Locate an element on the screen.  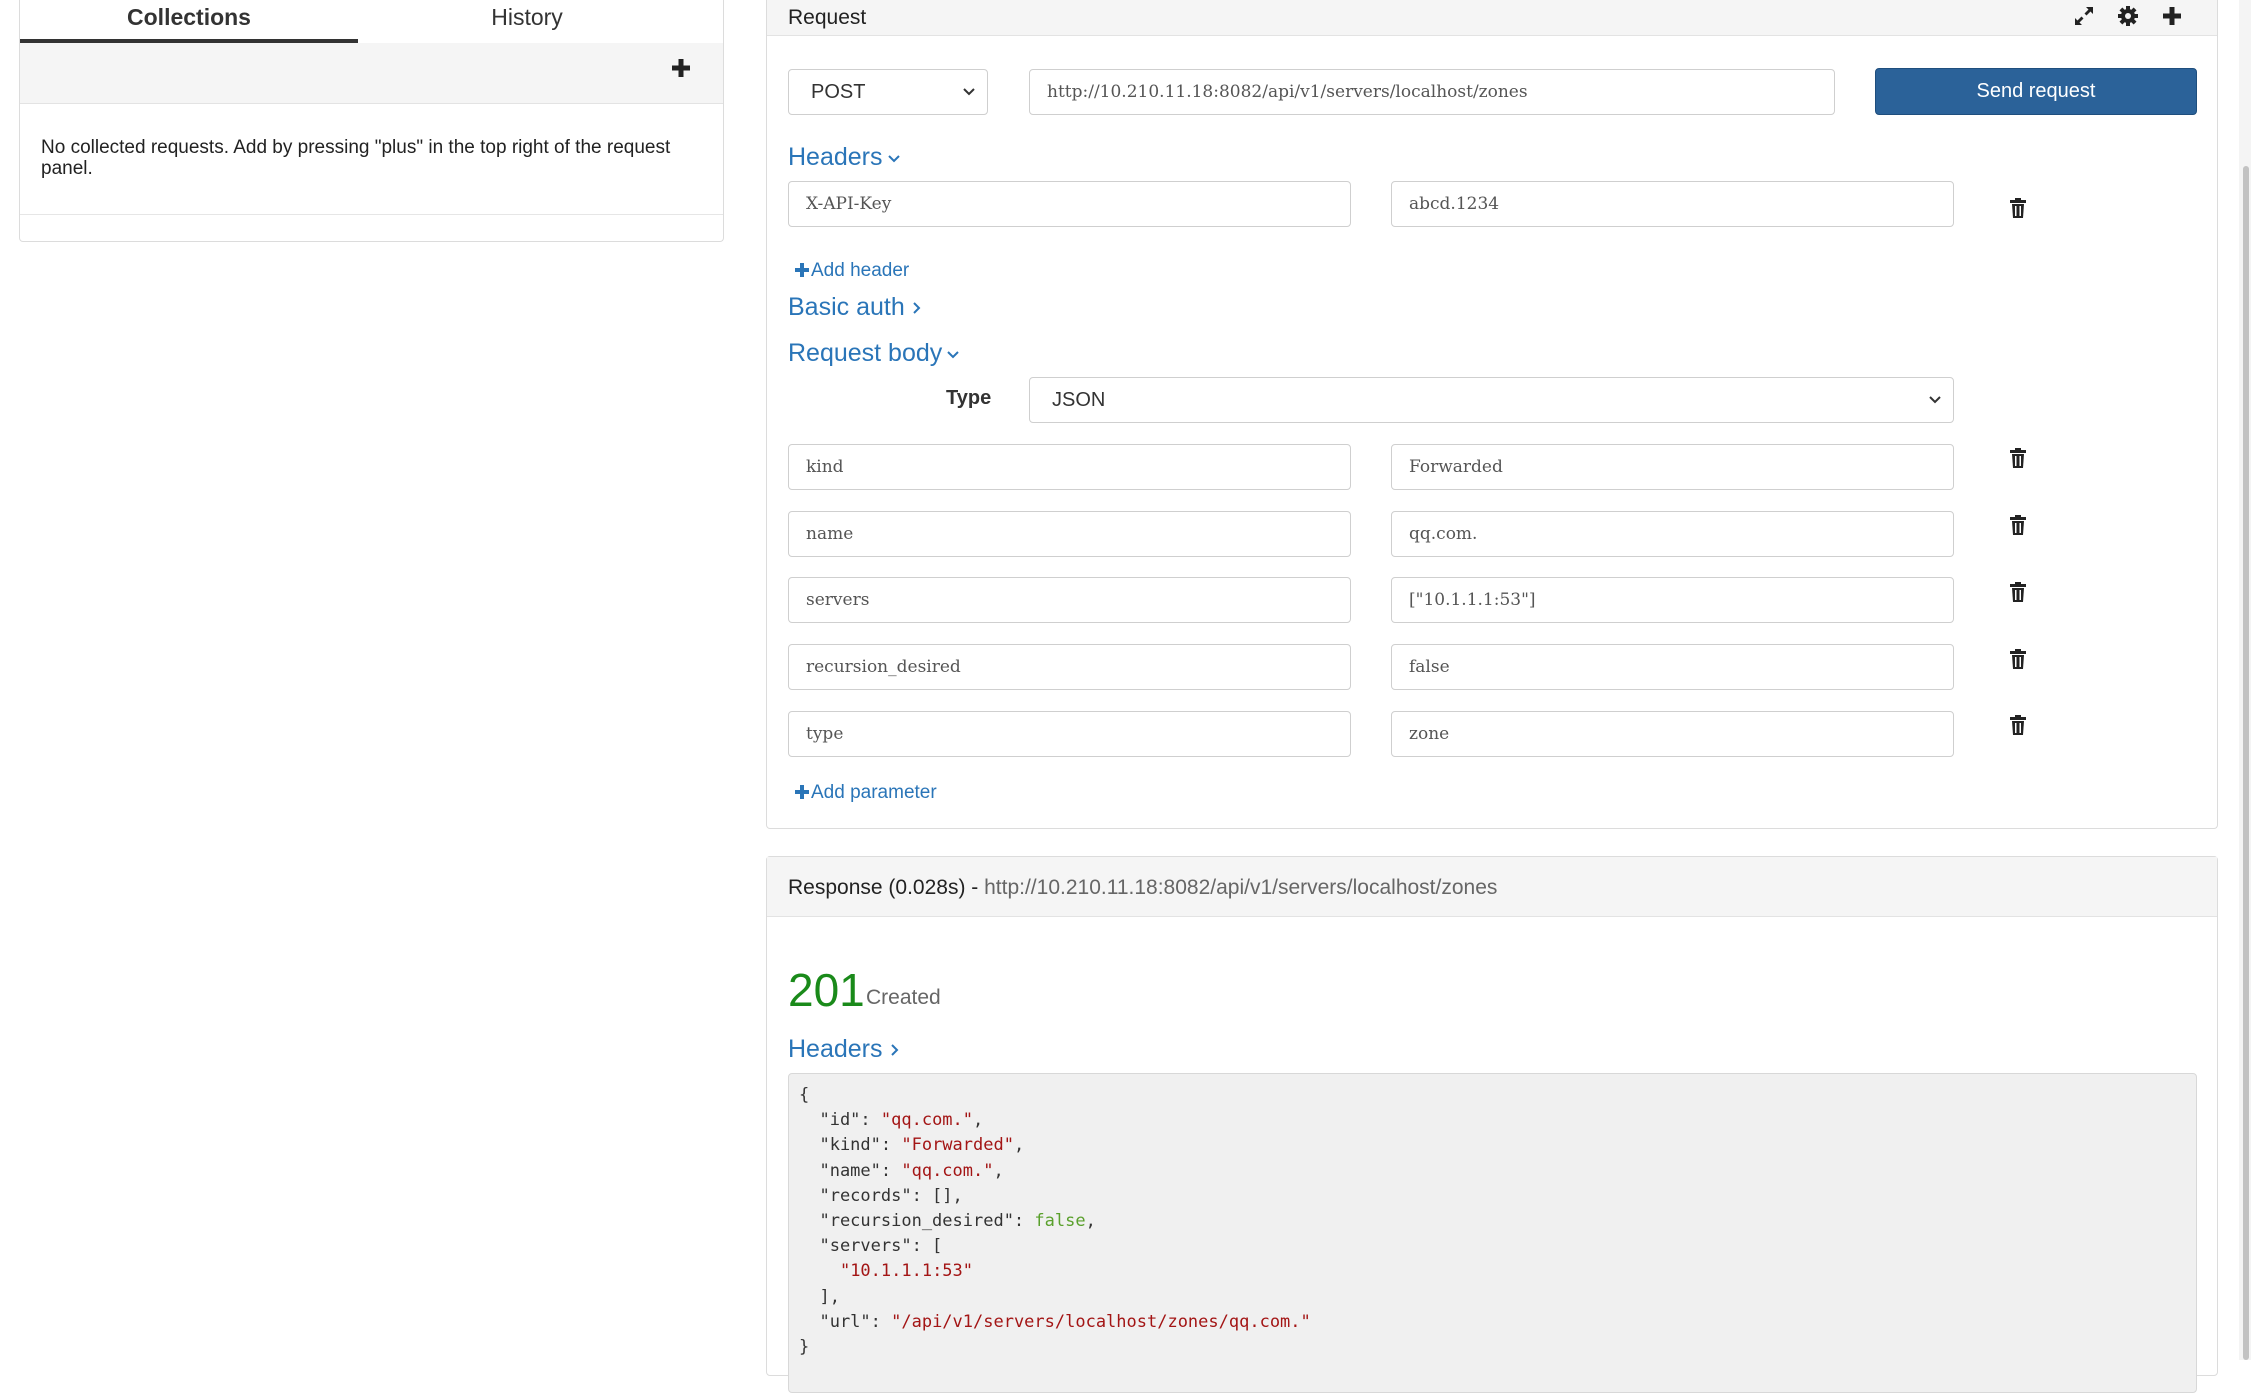
header-value-input: abcd.1234 is located at coordinates (1672, 204).